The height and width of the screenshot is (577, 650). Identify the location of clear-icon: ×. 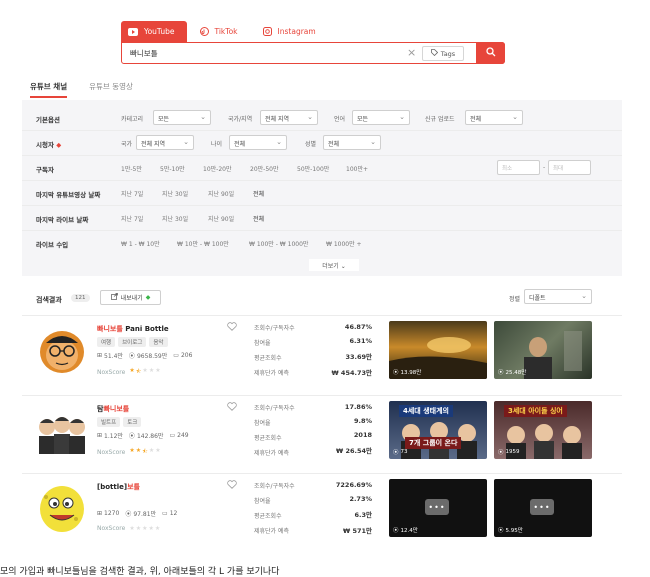
(411, 52).